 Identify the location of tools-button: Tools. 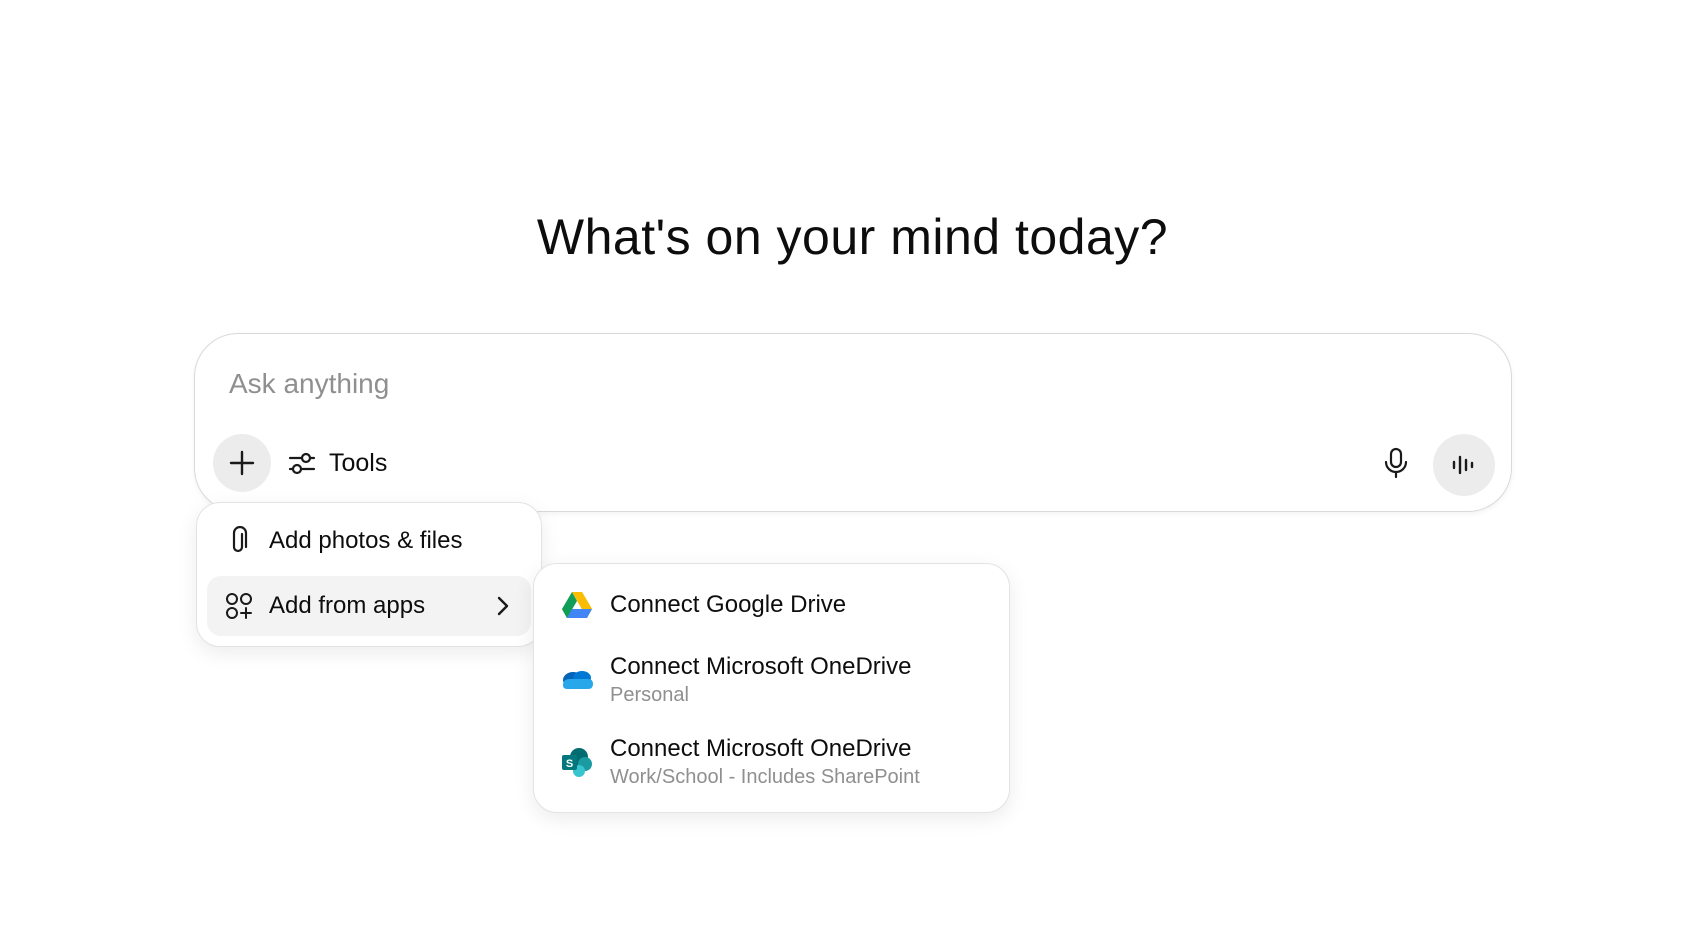
(337, 463).